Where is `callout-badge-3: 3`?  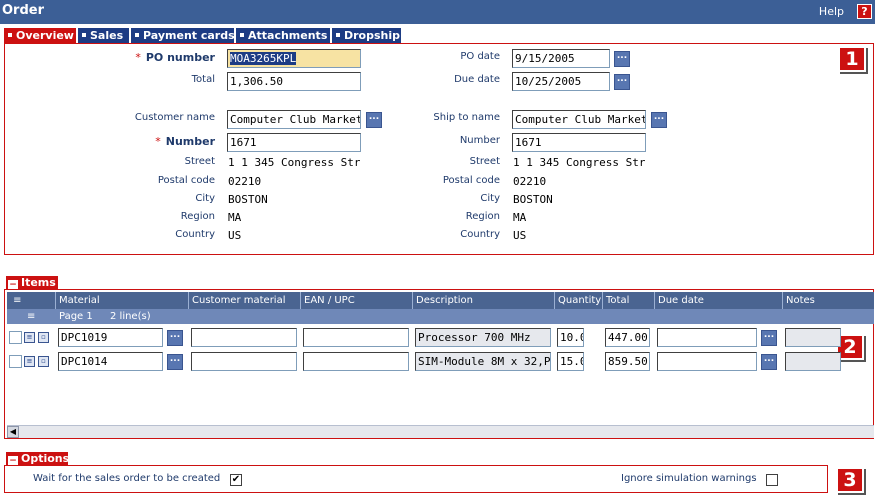 callout-badge-3: 3 is located at coordinates (850, 480).